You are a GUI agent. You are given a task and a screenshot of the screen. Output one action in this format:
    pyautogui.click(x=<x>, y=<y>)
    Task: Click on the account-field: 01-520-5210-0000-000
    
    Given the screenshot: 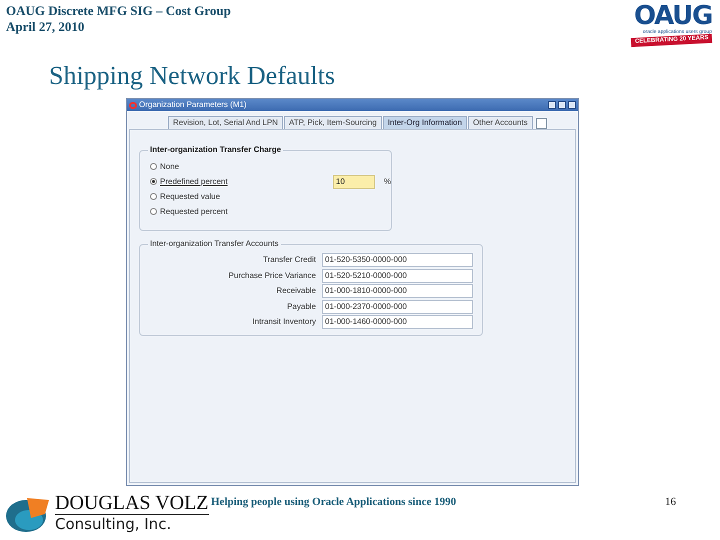 What is the action you would take?
    pyautogui.click(x=397, y=275)
    